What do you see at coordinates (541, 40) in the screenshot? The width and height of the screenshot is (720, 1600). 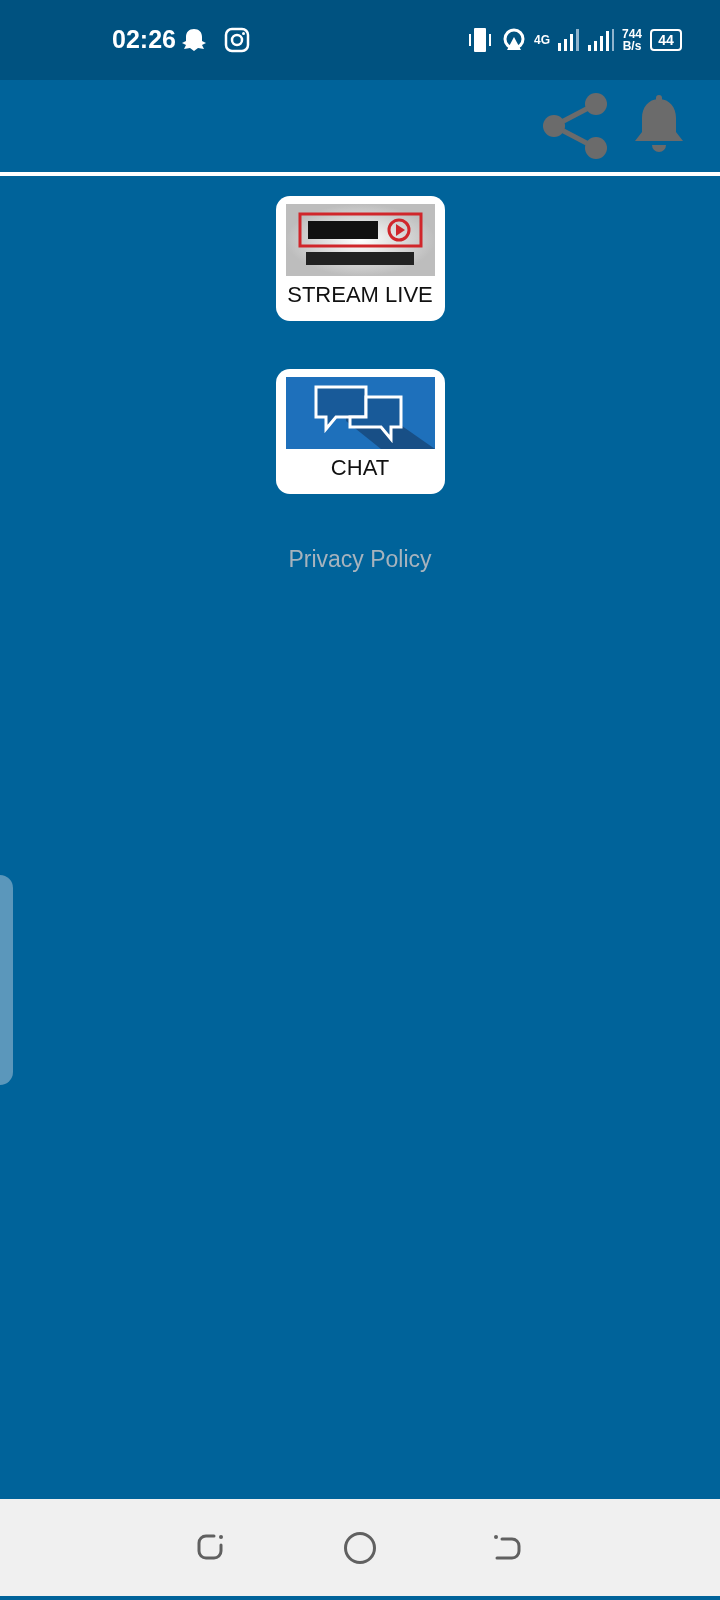 I see `network-type: 4G` at bounding box center [541, 40].